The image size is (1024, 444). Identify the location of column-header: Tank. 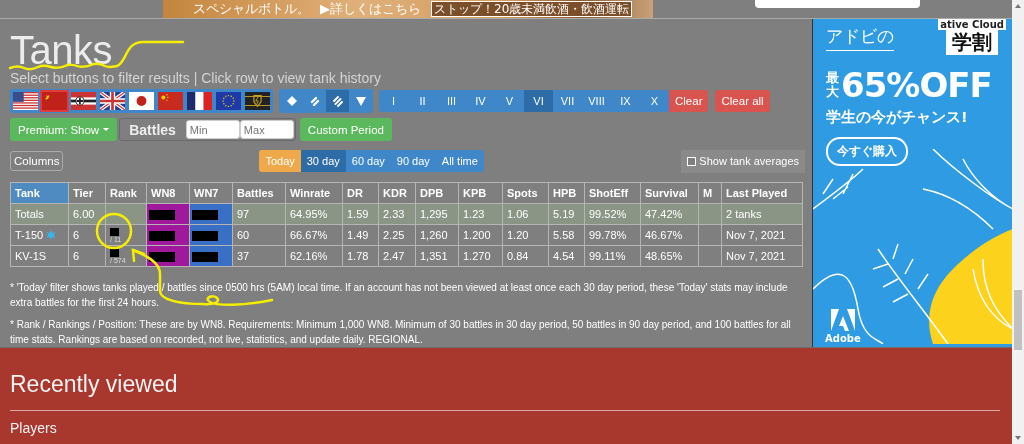
(39, 193).